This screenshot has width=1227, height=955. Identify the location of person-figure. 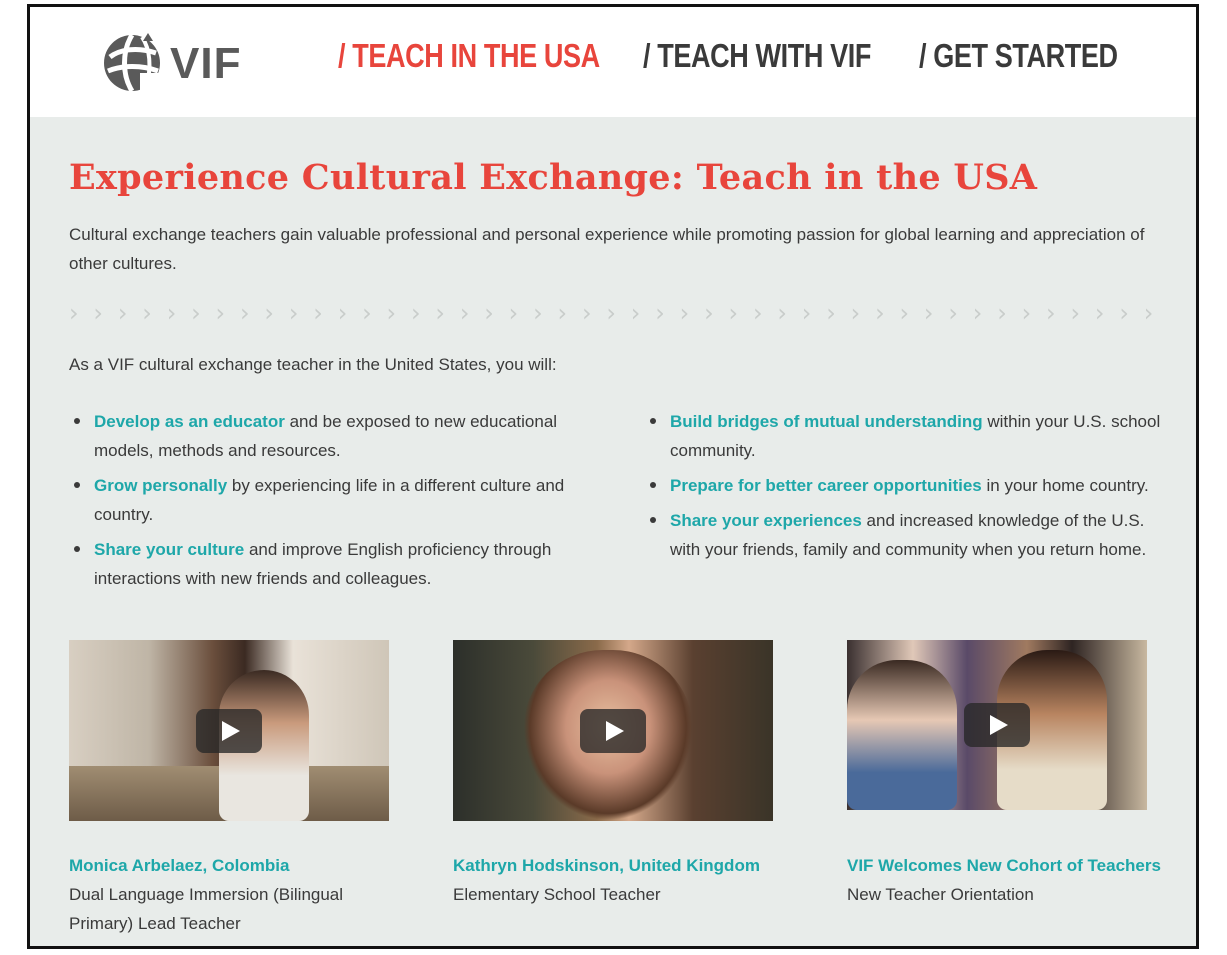
(902, 735).